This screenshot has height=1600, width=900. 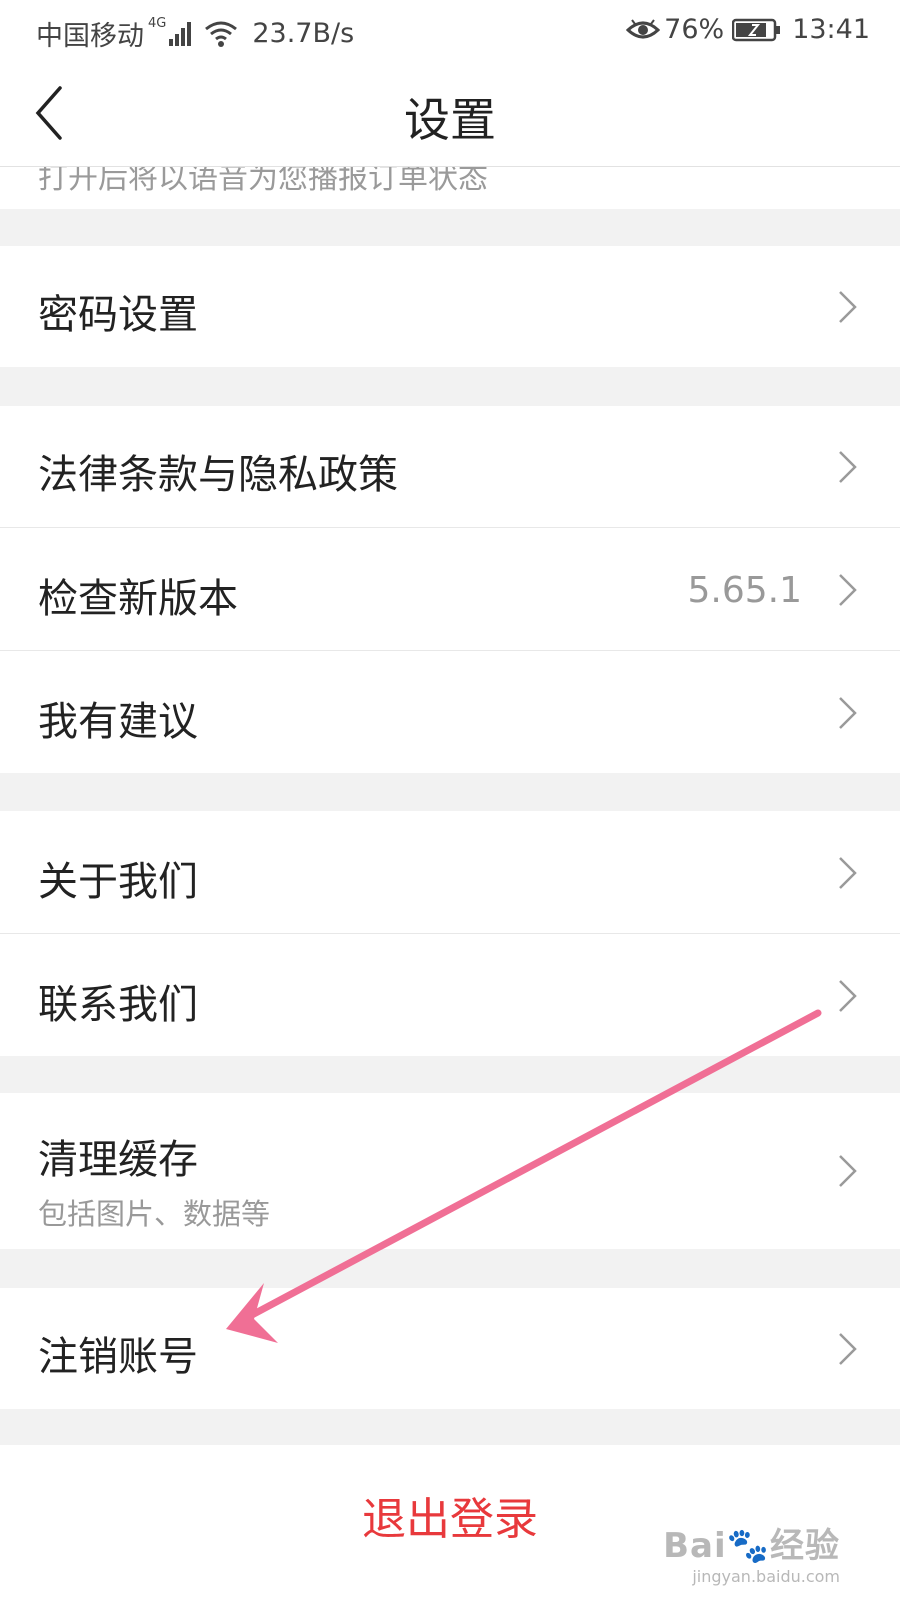 I want to click on row-label: 联系我们, so click(x=118, y=1005).